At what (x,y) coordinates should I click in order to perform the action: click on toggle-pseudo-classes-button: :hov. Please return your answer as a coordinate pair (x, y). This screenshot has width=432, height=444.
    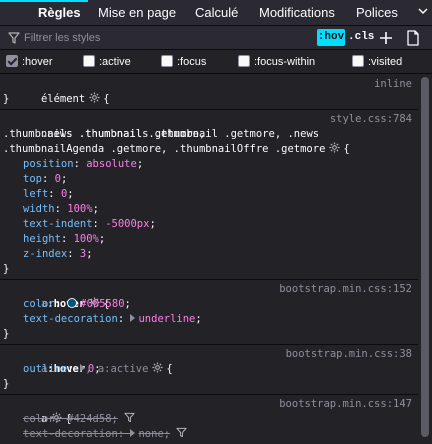
    Looking at the image, I should click on (331, 37).